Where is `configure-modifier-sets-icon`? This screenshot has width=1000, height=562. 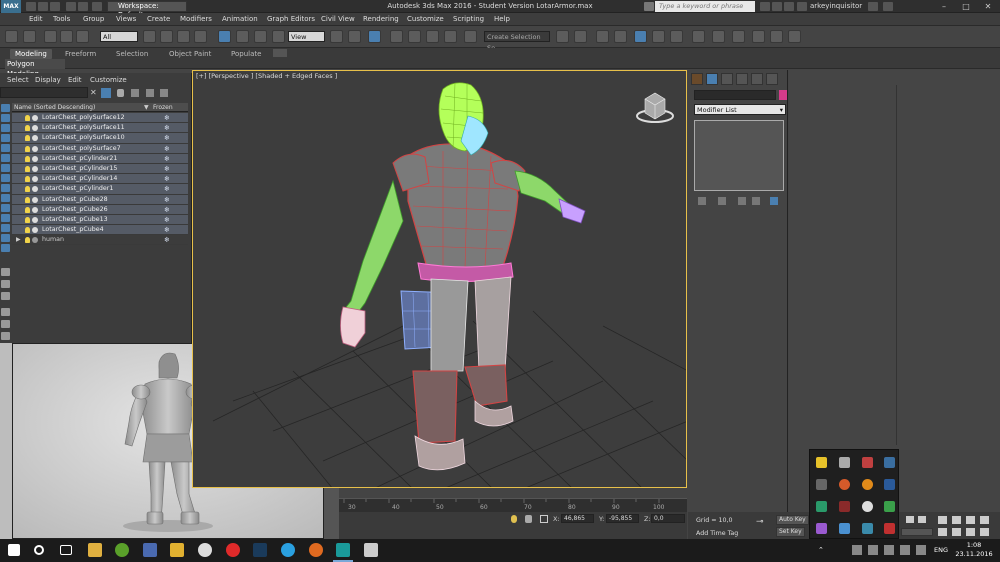
configure-modifier-sets-icon is located at coordinates (774, 201).